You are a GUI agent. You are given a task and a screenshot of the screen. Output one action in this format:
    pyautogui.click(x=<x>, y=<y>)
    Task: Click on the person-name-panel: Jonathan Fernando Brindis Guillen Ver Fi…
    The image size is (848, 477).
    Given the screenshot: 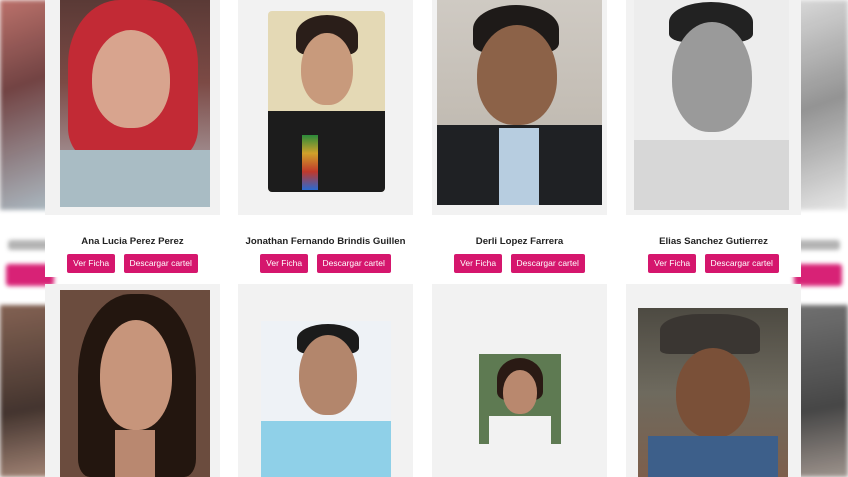 What is the action you would take?
    pyautogui.click(x=325, y=246)
    